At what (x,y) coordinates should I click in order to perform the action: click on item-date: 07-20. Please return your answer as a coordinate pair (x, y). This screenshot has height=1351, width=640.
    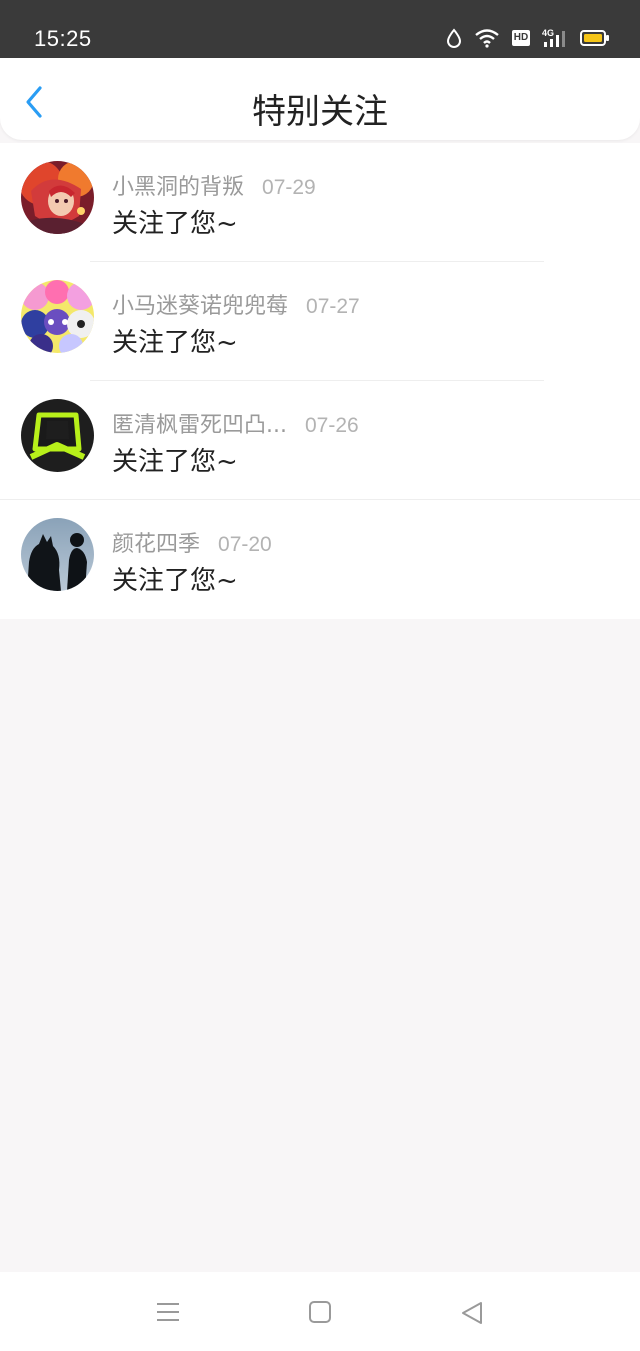
    Looking at the image, I should click on (245, 544).